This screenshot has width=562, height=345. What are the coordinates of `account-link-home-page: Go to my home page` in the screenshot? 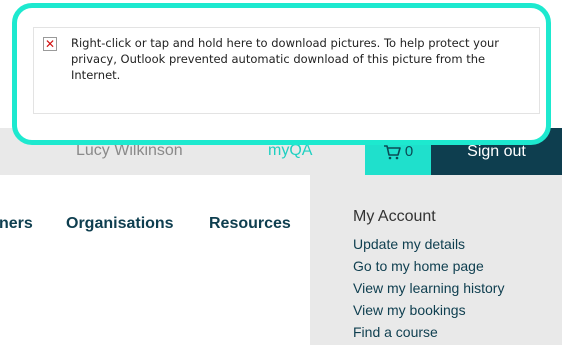 It's located at (418, 266).